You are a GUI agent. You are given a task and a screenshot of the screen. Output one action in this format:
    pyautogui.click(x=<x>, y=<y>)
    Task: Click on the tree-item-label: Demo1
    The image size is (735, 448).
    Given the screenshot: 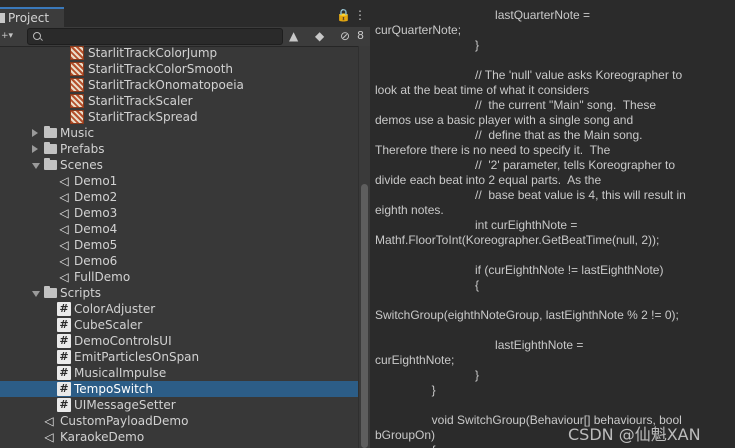 What is the action you would take?
    pyautogui.click(x=96, y=181)
    